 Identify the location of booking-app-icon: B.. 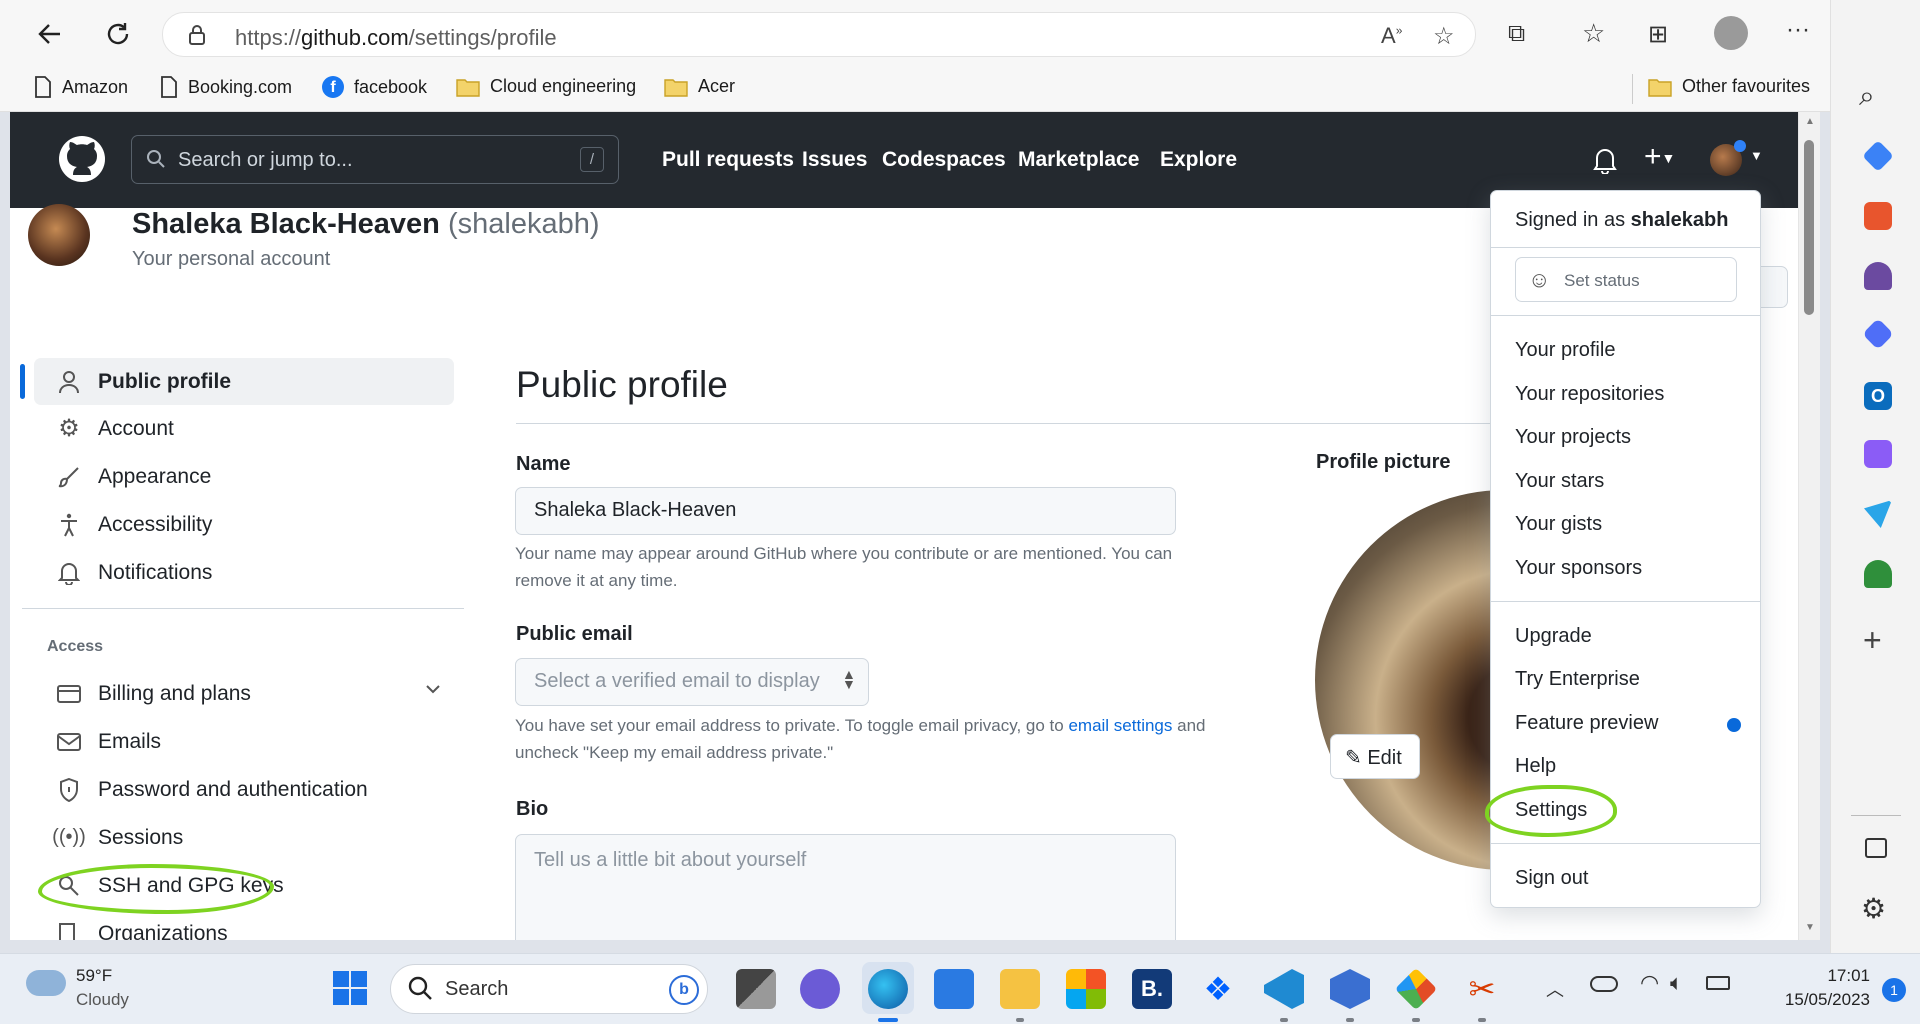
(1152, 989).